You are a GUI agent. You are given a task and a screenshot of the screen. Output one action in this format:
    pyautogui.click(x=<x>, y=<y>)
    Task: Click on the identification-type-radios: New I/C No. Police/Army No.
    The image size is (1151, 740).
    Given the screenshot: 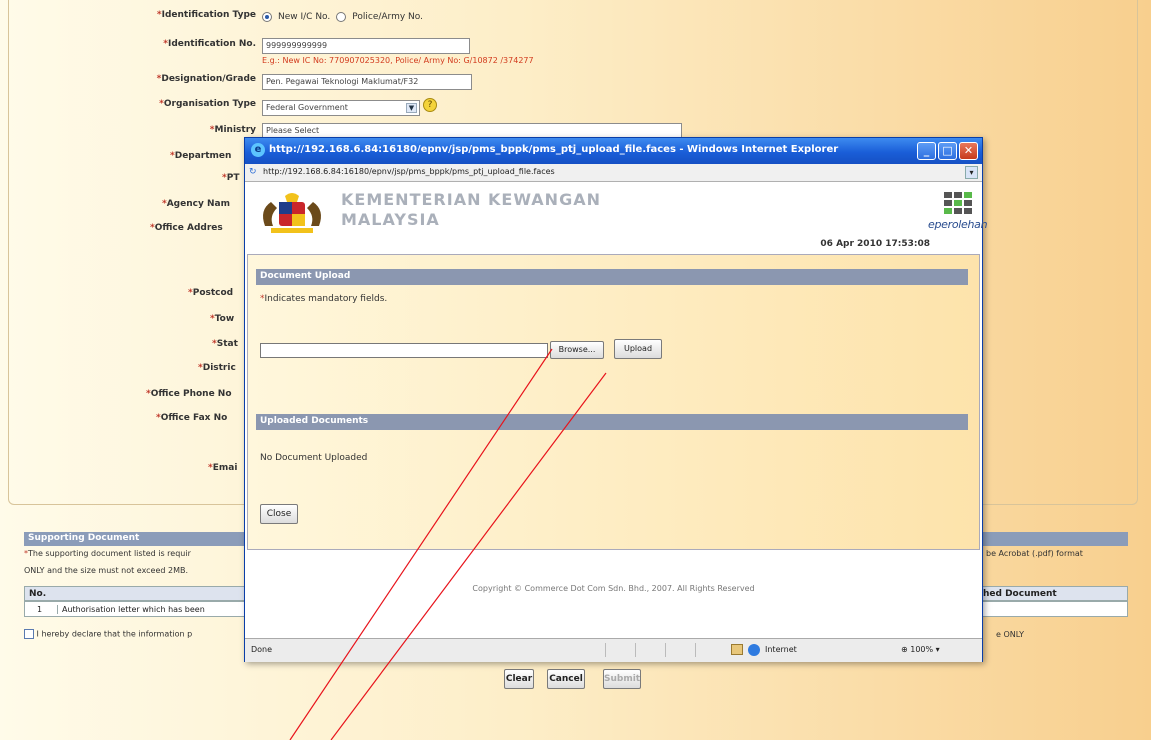 What is the action you would take?
    pyautogui.click(x=342, y=17)
    